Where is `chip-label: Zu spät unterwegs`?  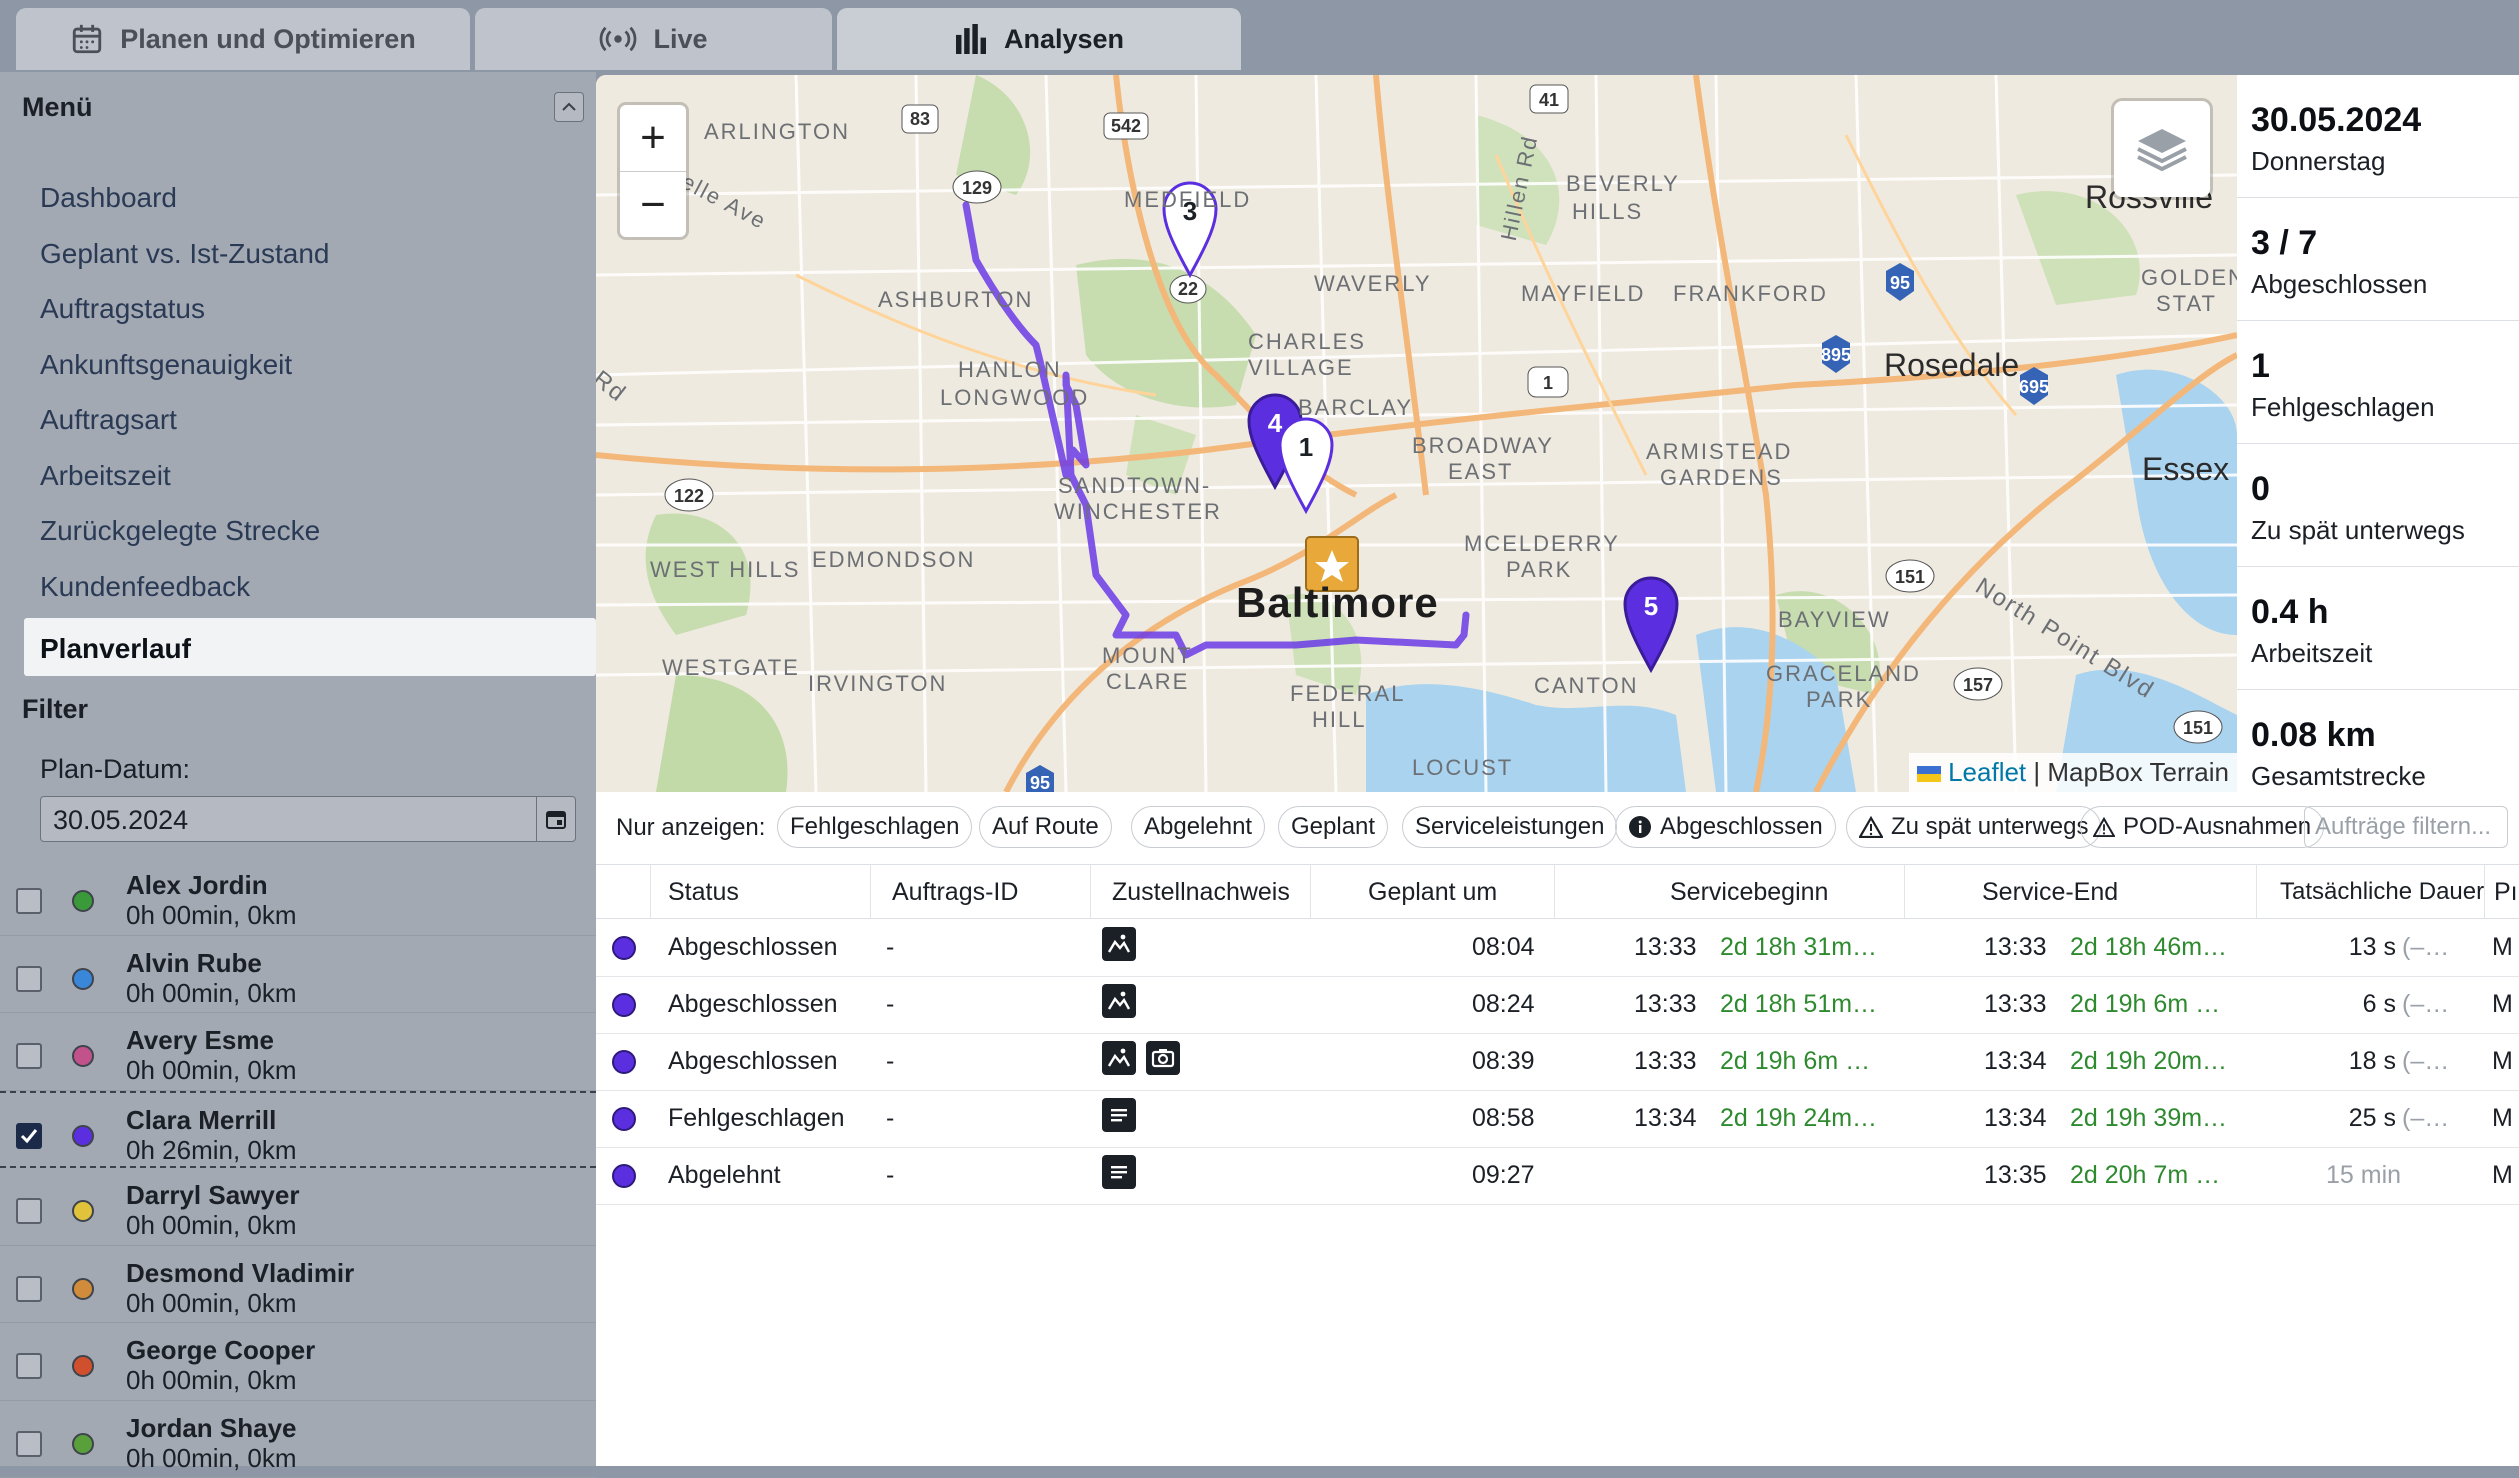
chip-label: Zu spät unterwegs is located at coordinates (1989, 827).